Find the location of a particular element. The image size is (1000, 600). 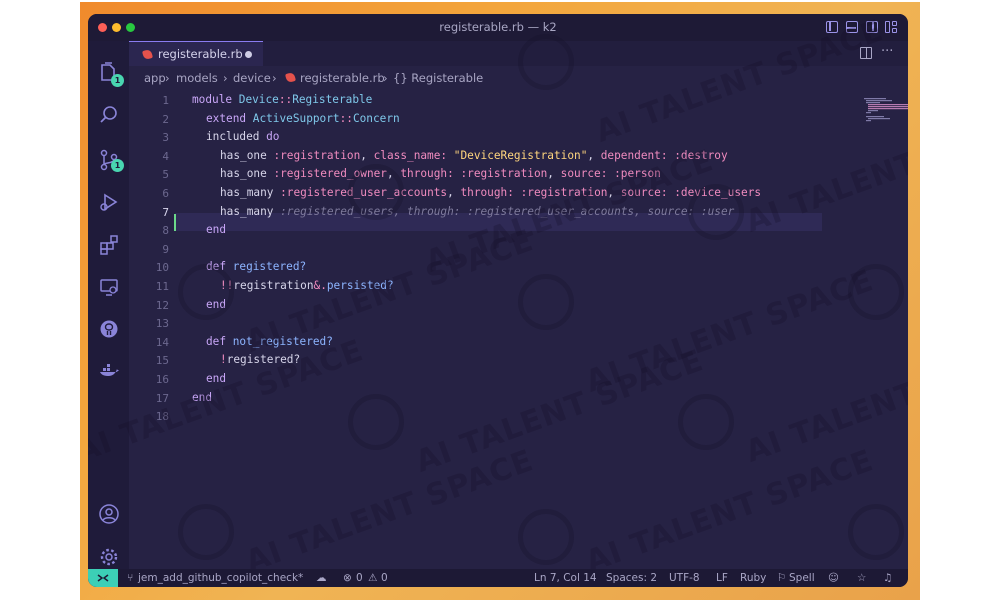

chevron-right-icon: › is located at coordinates (274, 78).